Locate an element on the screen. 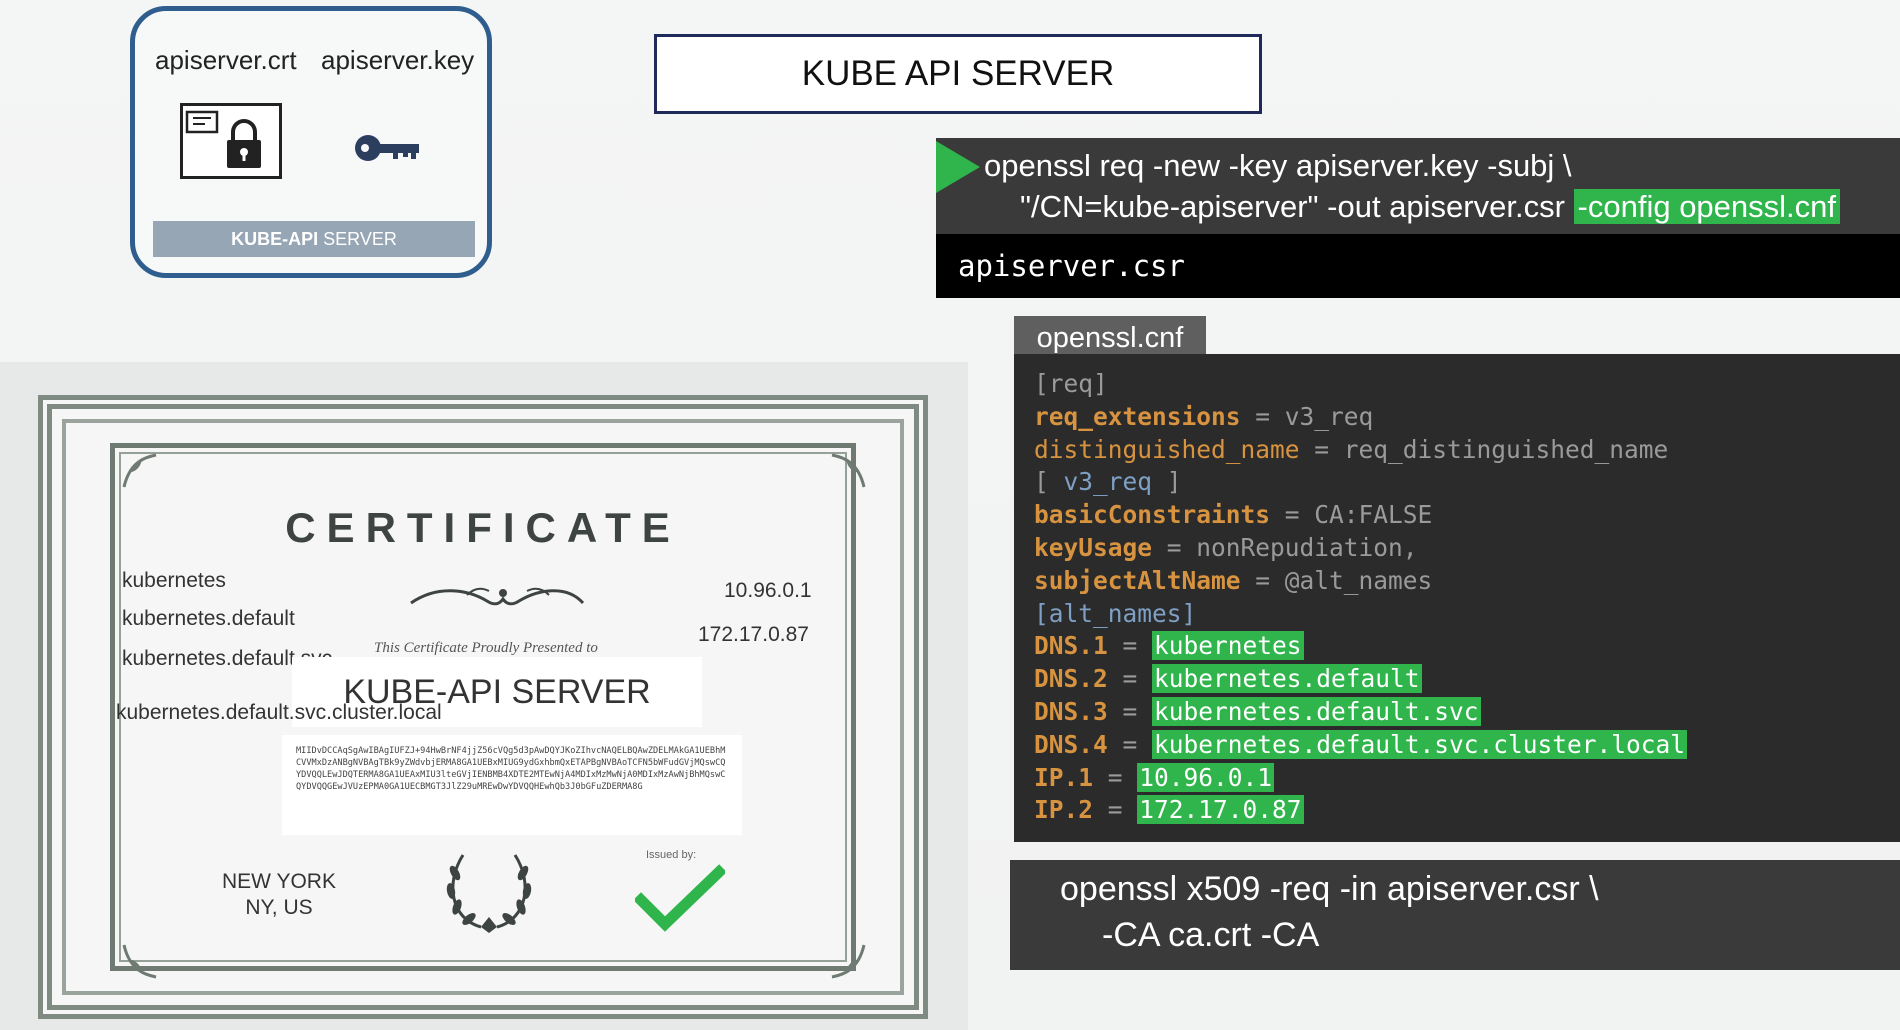  cnf-key: IP.1 is located at coordinates (1064, 777).